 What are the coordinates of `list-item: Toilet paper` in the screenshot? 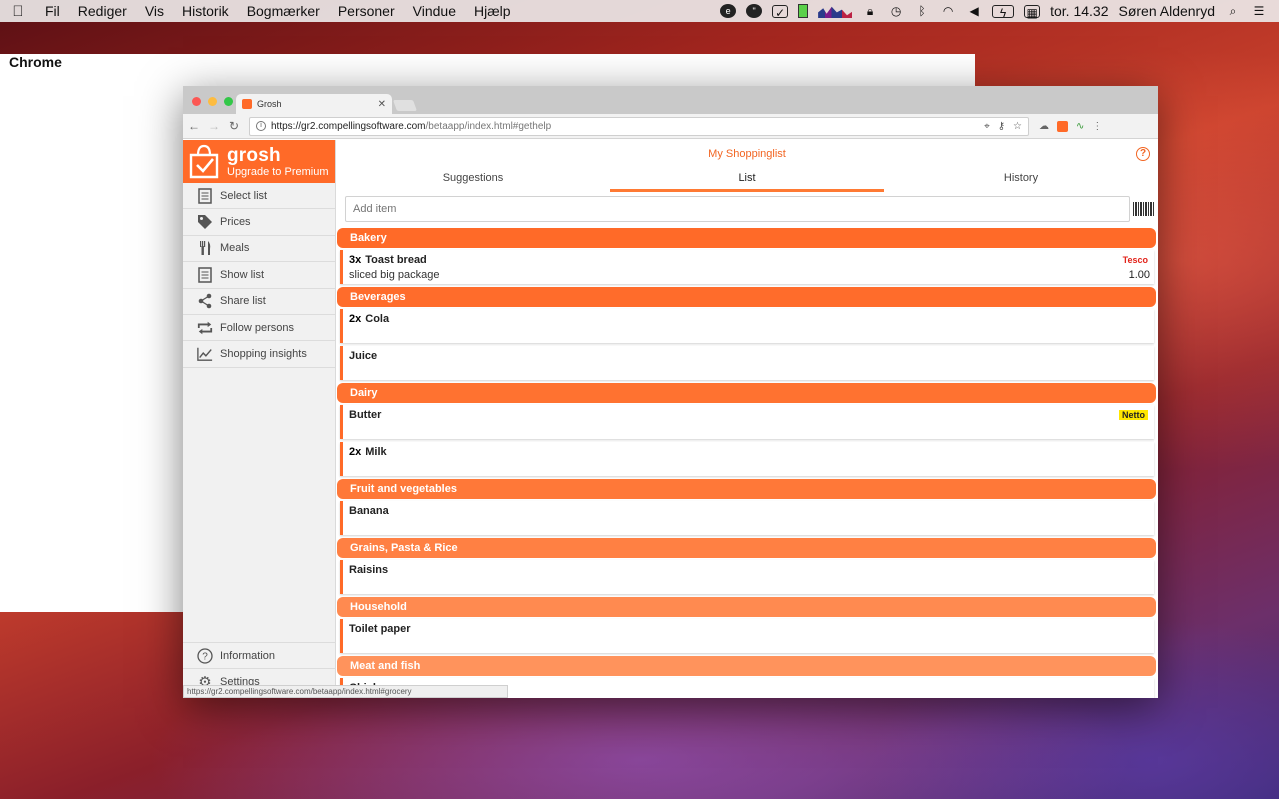 It's located at (747, 636).